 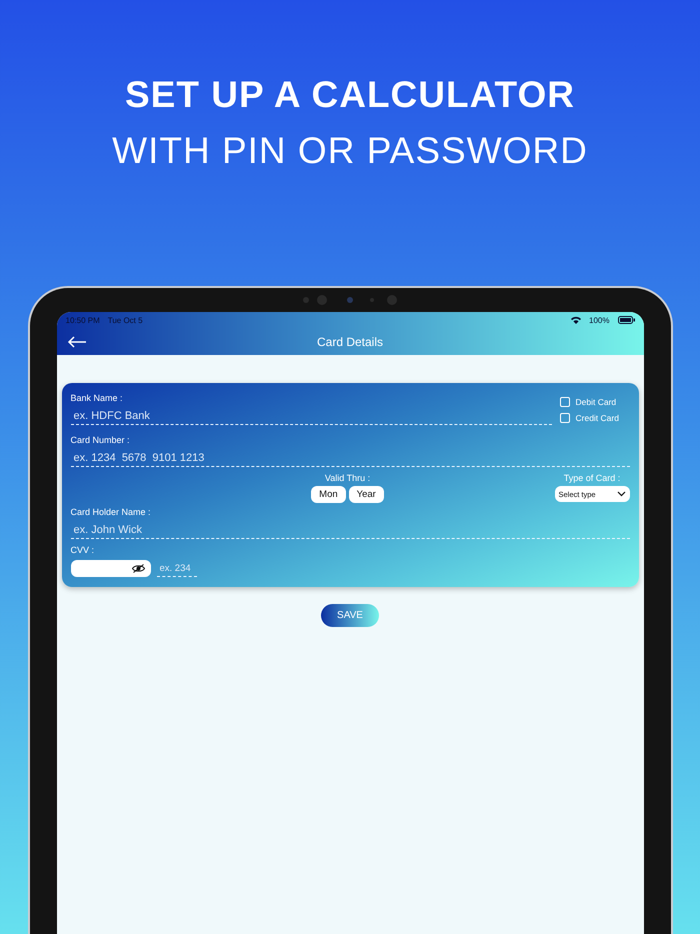 I want to click on date-picker-button: Year, so click(x=366, y=494).